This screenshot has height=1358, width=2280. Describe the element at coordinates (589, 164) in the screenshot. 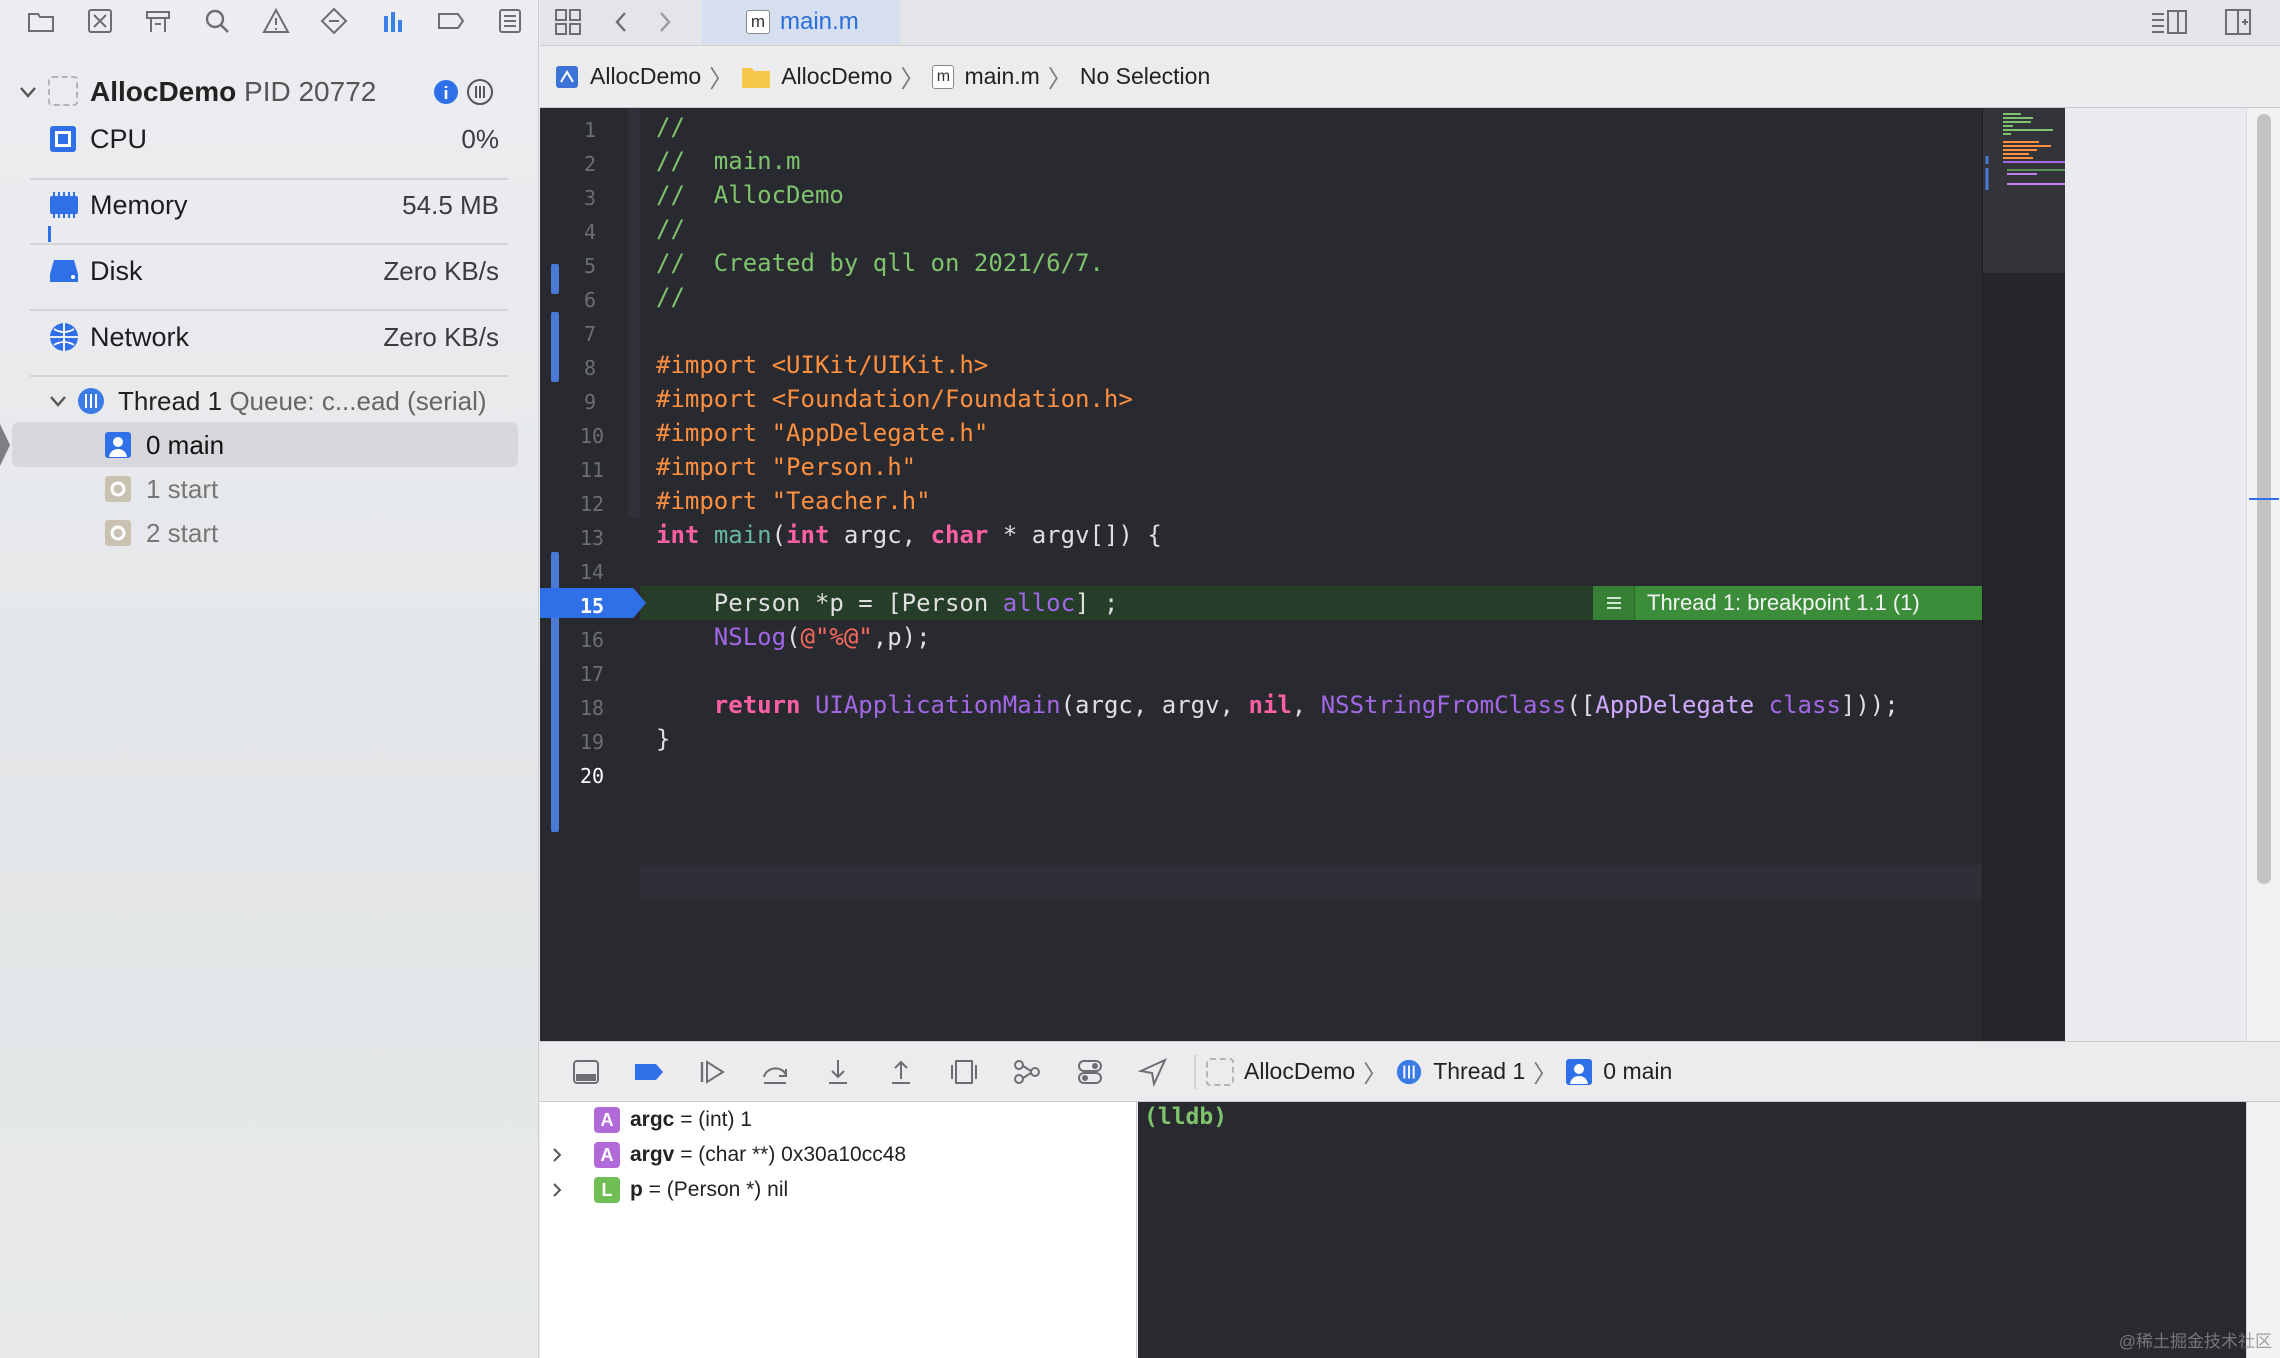

I see `line-number: 2` at that location.